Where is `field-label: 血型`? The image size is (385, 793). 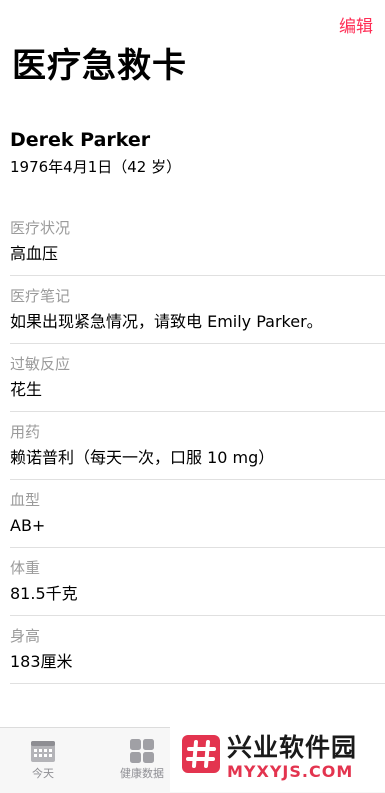 field-label: 血型 is located at coordinates (25, 500).